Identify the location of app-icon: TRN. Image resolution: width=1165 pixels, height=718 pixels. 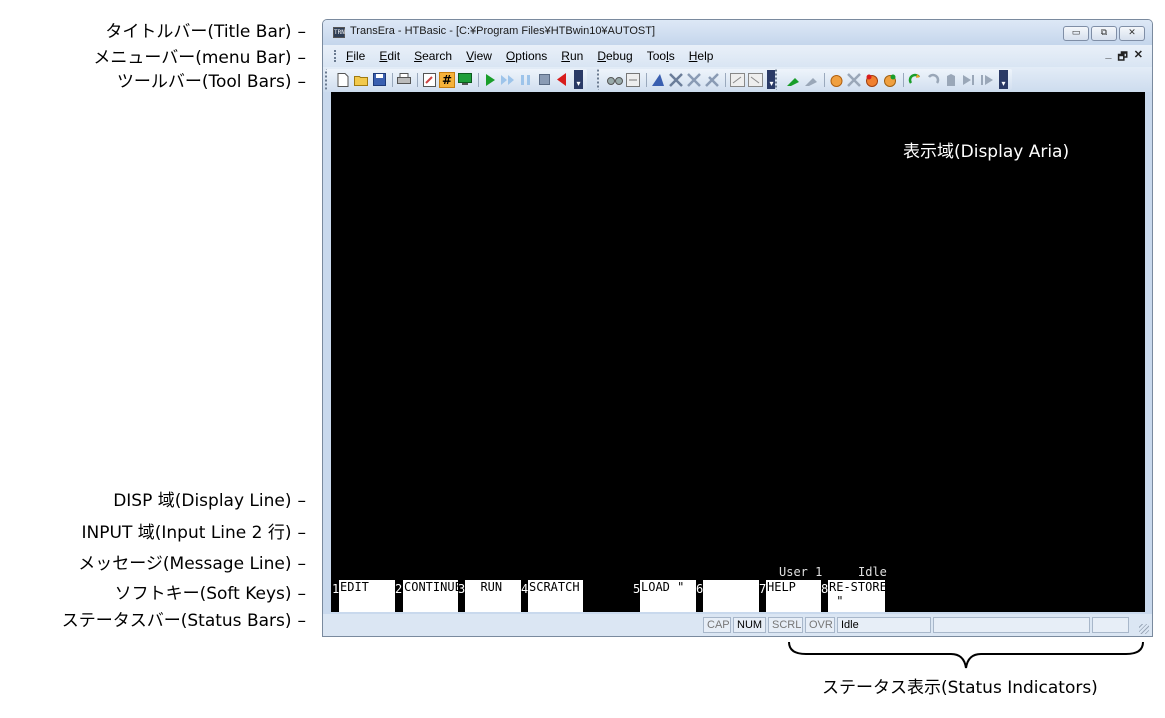
(339, 32).